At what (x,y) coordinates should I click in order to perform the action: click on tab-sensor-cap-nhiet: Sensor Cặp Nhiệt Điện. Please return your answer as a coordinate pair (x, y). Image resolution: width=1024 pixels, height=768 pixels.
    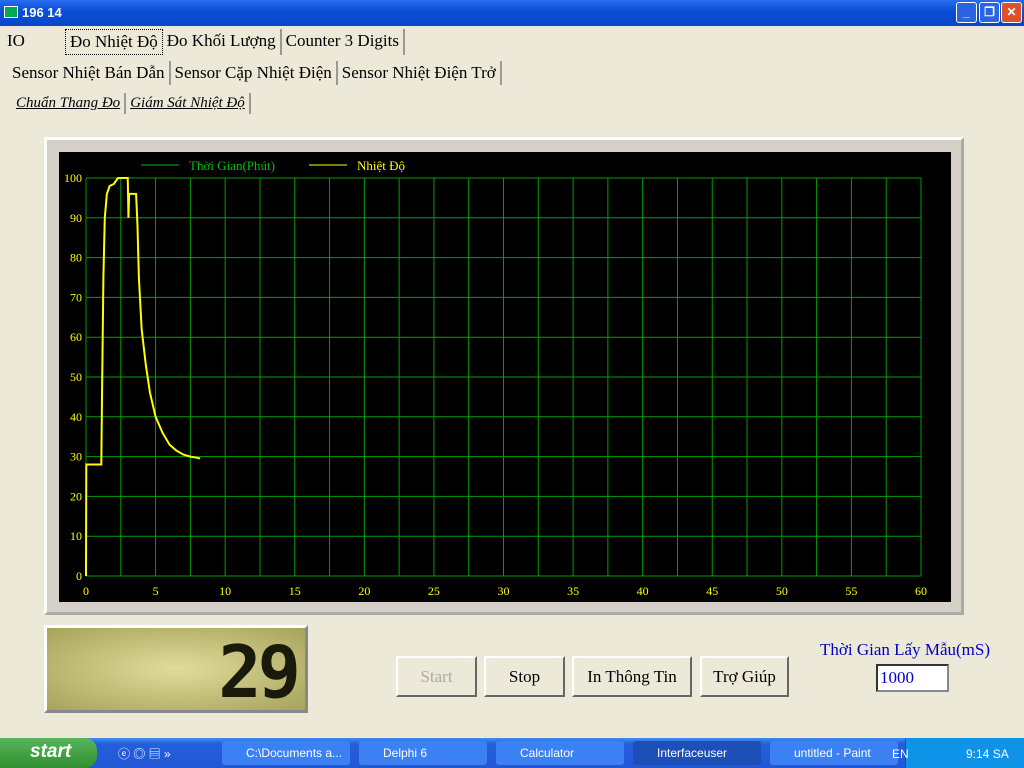
    Looking at the image, I should click on (254, 73).